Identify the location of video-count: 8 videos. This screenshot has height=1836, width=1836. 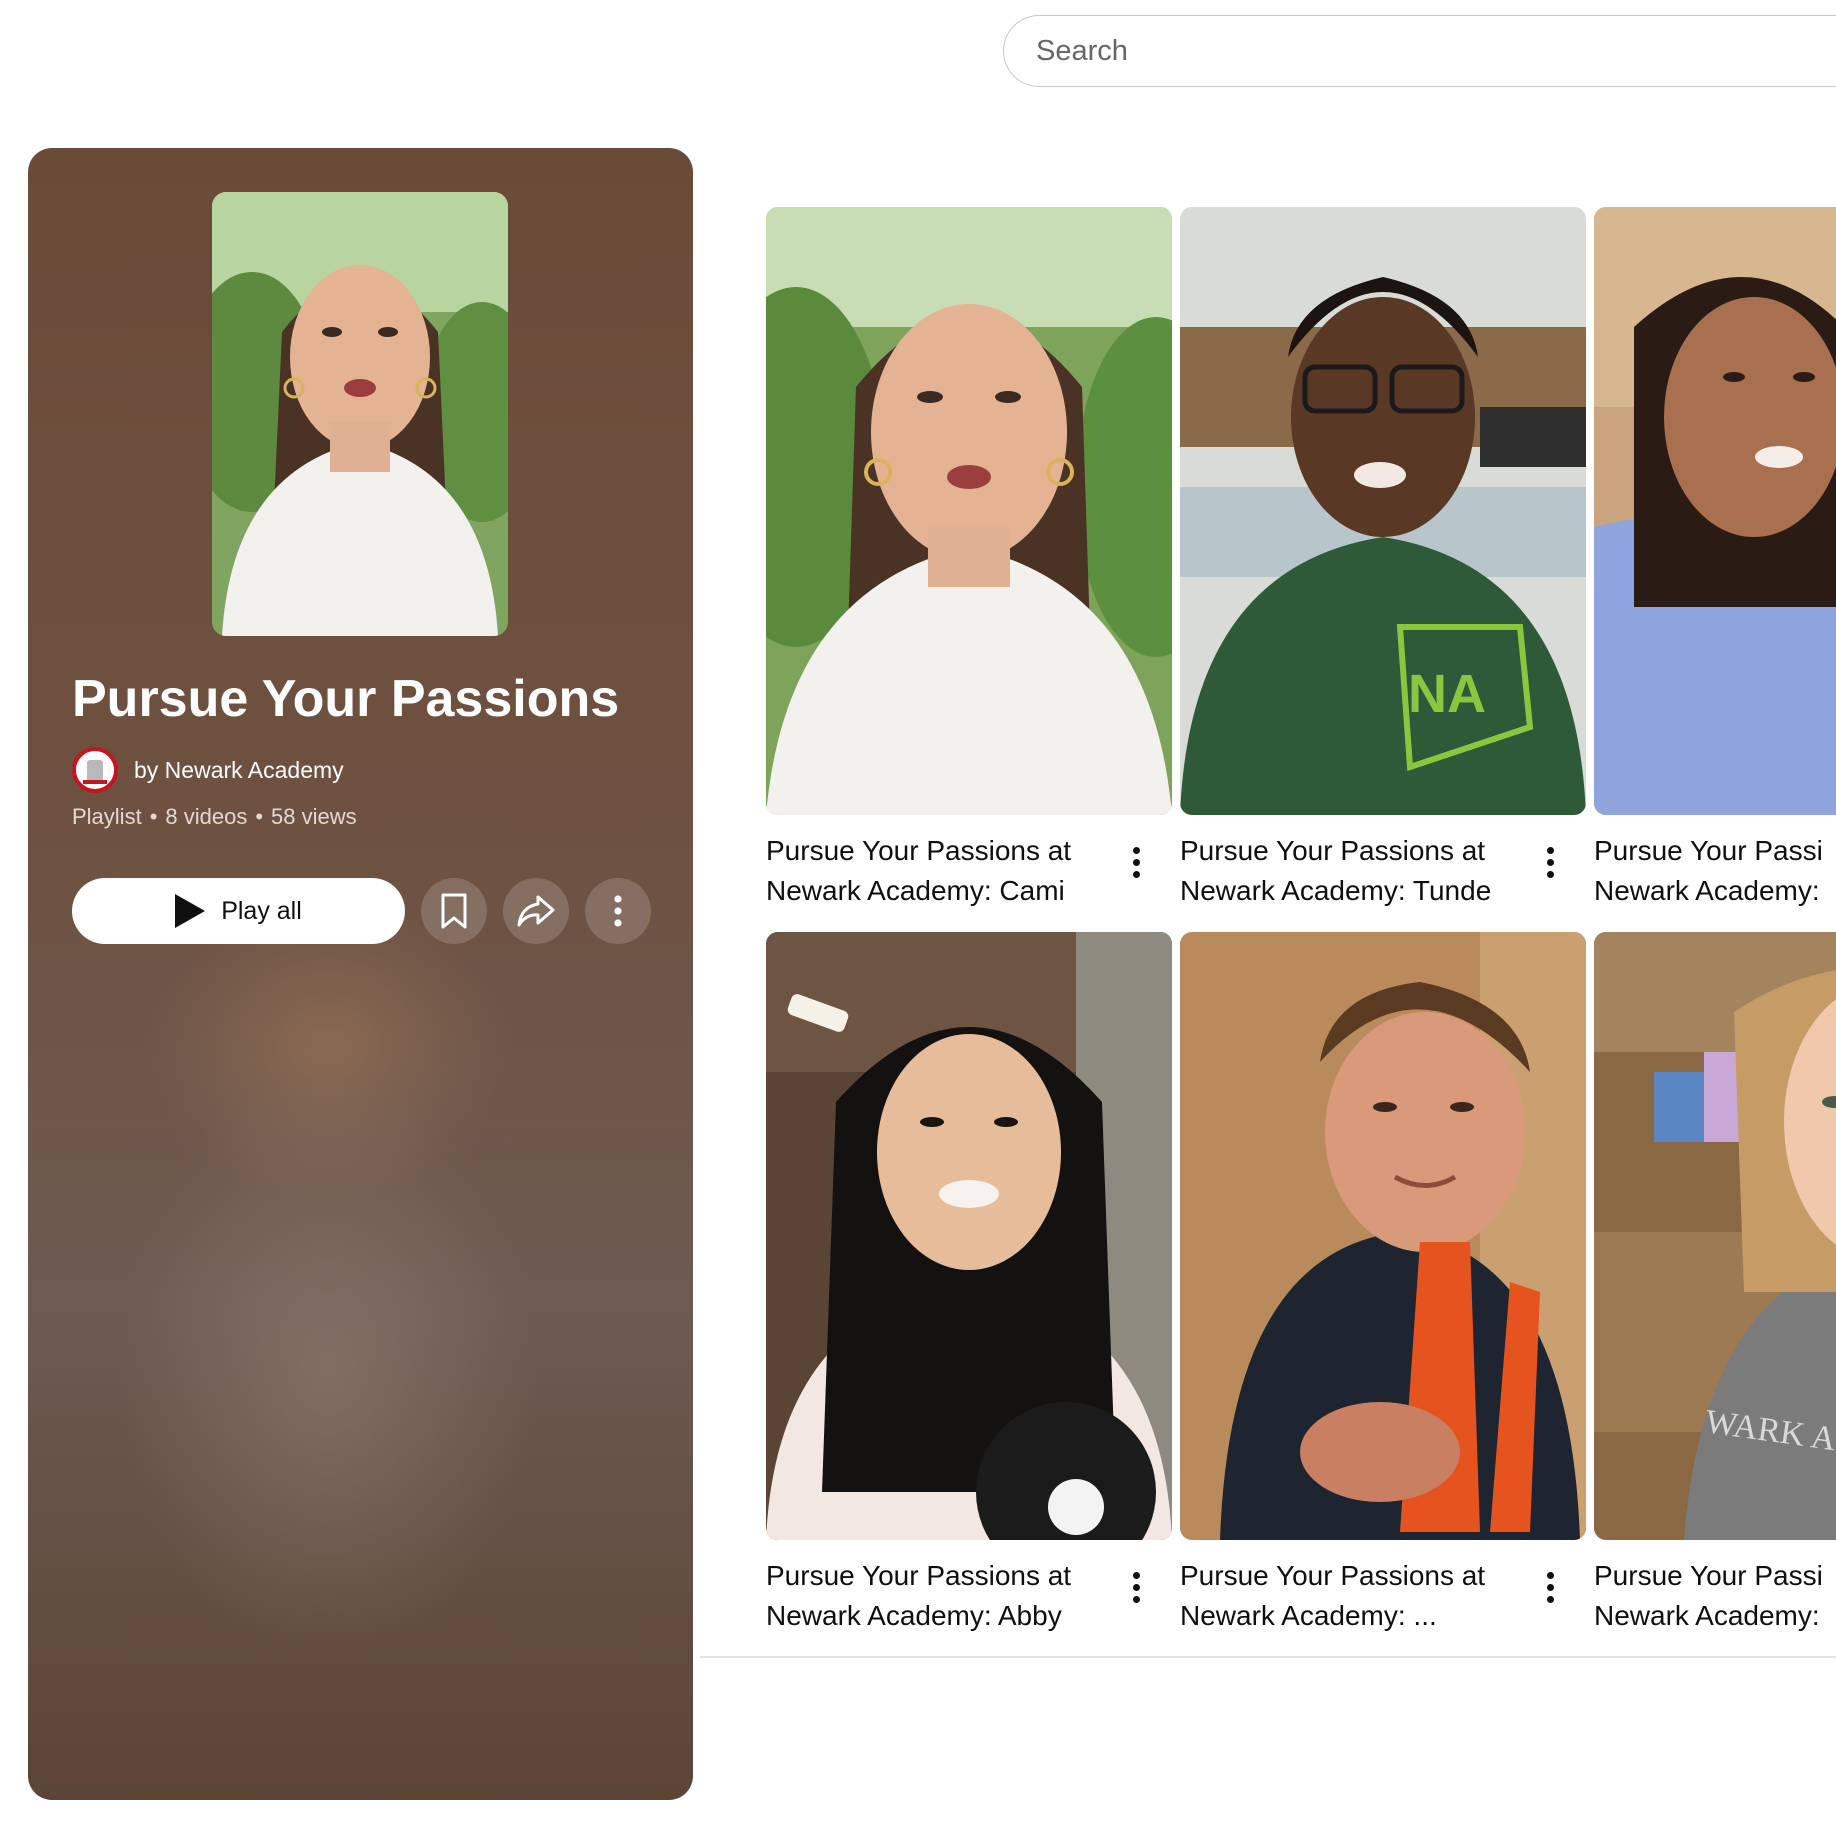
(206, 816).